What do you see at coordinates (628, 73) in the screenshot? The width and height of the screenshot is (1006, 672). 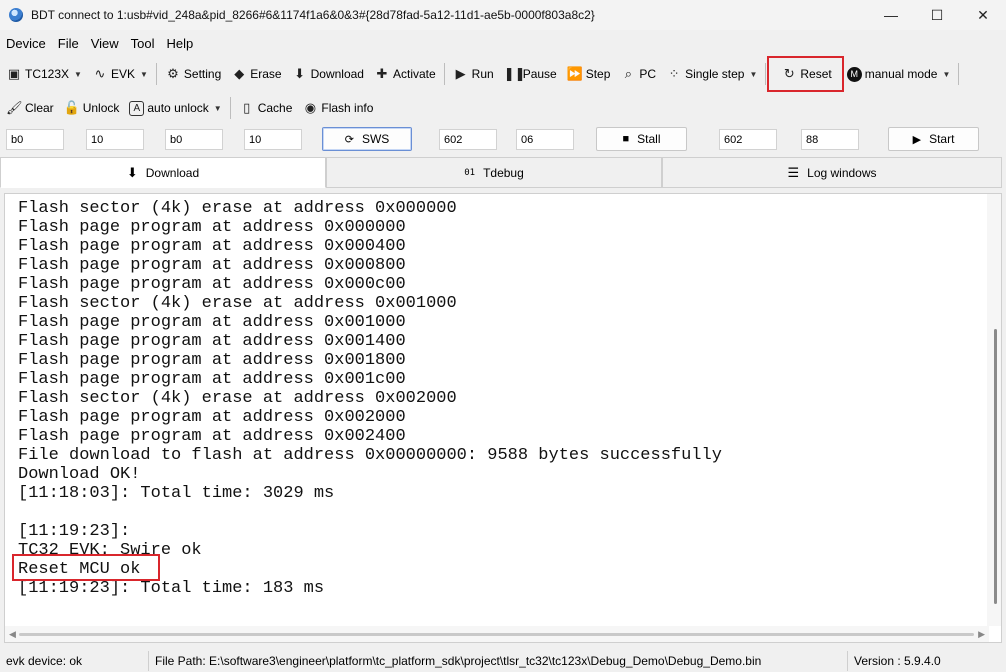 I see `search-icon: ⌕` at bounding box center [628, 73].